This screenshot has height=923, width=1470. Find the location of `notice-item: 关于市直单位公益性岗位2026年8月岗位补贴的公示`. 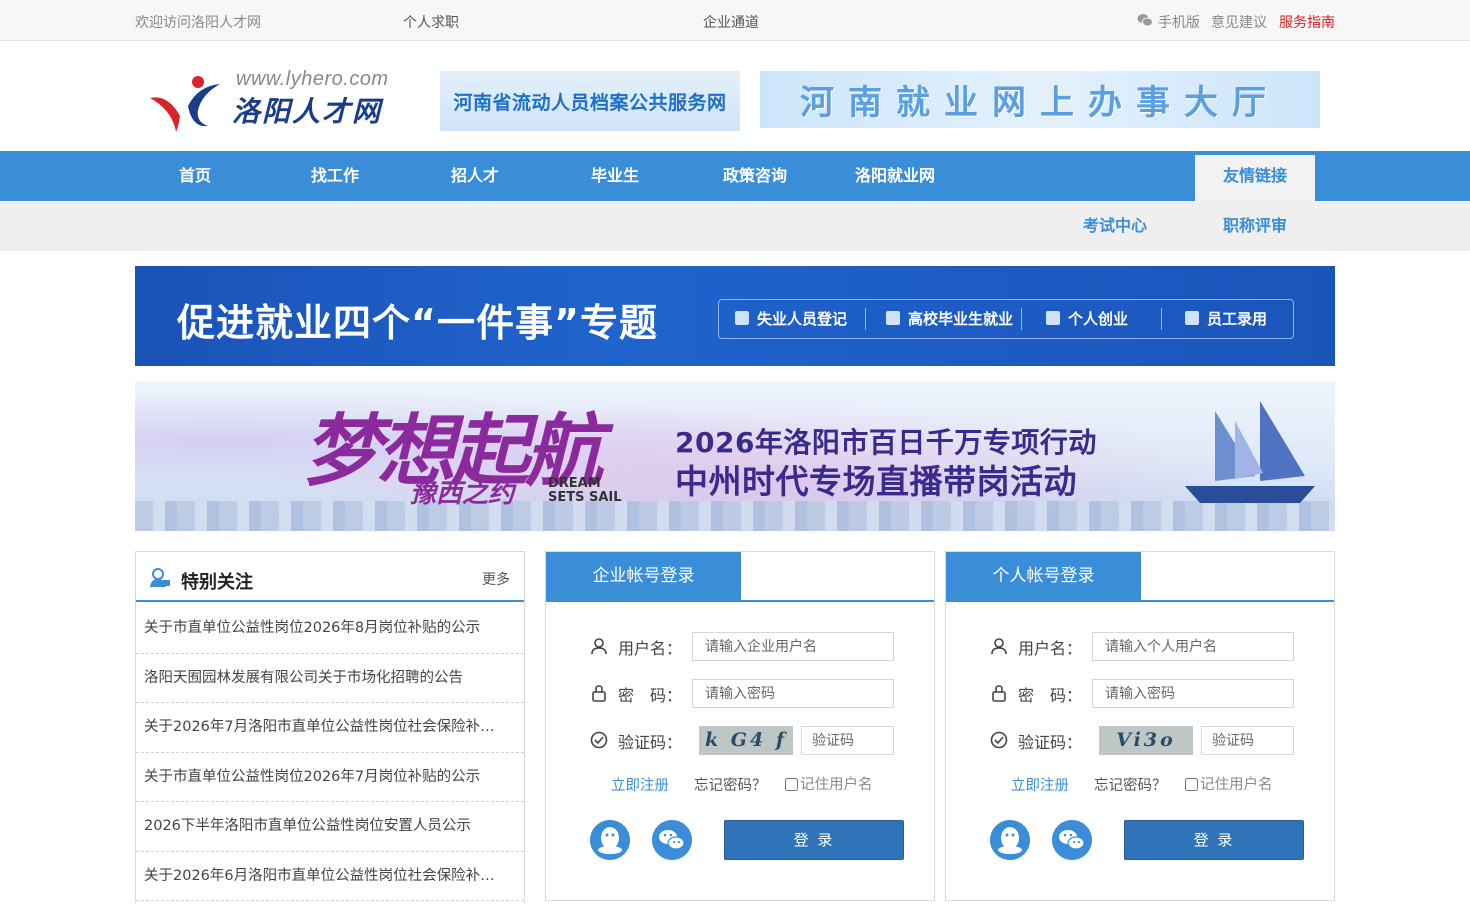

notice-item: 关于市直单位公益性岗位2026年8月岗位补贴的公示 is located at coordinates (330, 629).